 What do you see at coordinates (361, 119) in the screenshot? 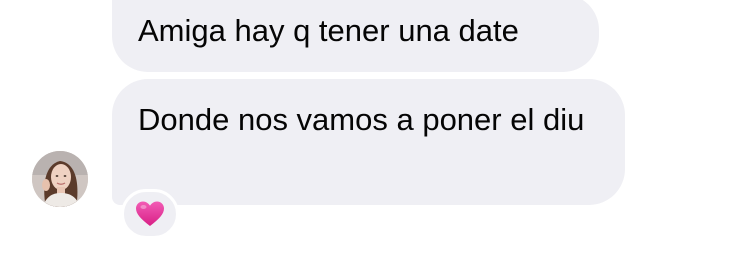
I see `message-text: Donde nos vamos a poner el diu` at bounding box center [361, 119].